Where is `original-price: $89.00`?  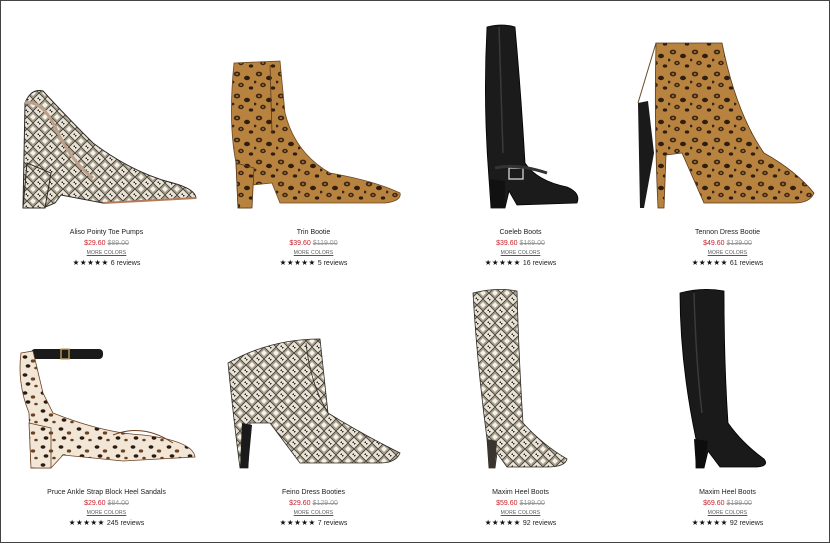
original-price: $89.00 is located at coordinates (118, 243).